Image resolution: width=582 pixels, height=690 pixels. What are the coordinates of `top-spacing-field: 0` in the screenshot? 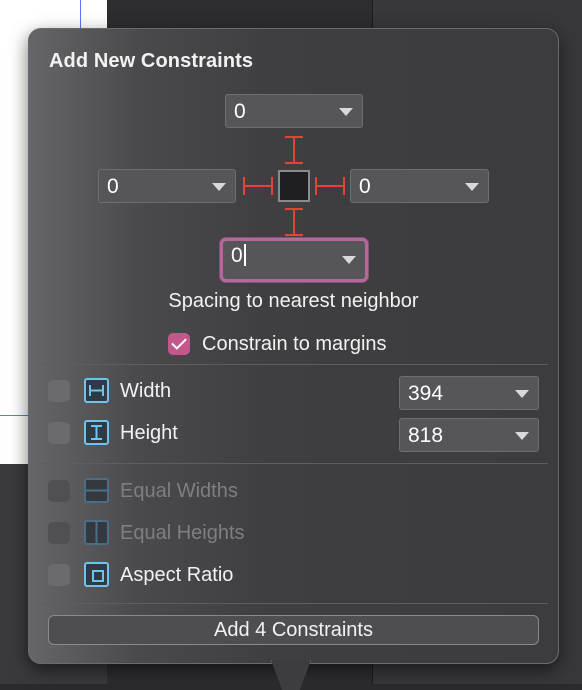 It's located at (294, 111).